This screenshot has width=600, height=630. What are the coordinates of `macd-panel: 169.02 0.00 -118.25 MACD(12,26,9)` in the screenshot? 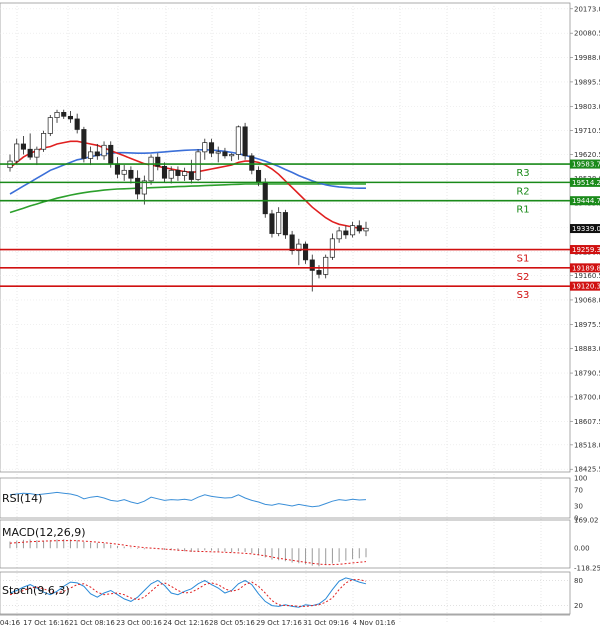 It's located at (300, 545).